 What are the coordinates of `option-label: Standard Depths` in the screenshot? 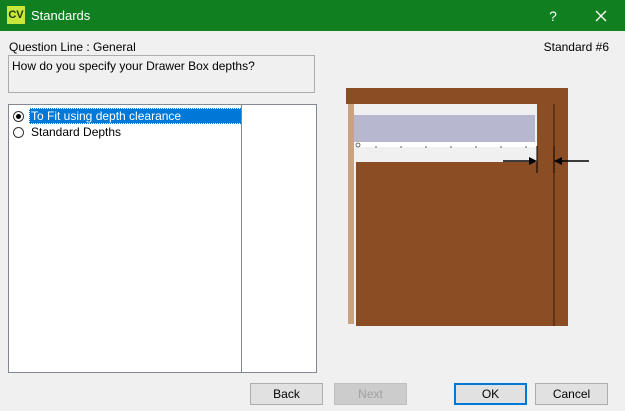 It's located at (76, 132).